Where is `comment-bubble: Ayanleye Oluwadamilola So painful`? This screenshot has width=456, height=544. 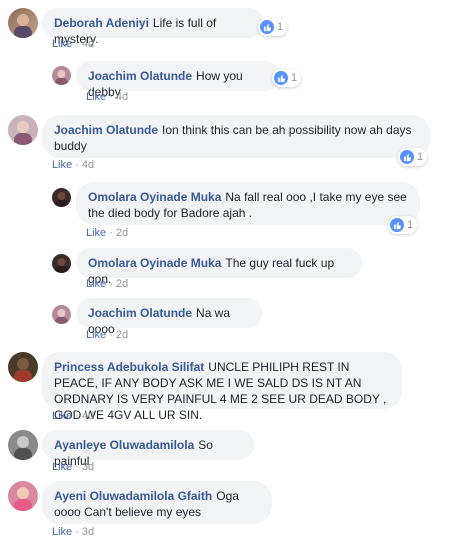 comment-bubble: Ayanleye Oluwadamilola So painful is located at coordinates (148, 449).